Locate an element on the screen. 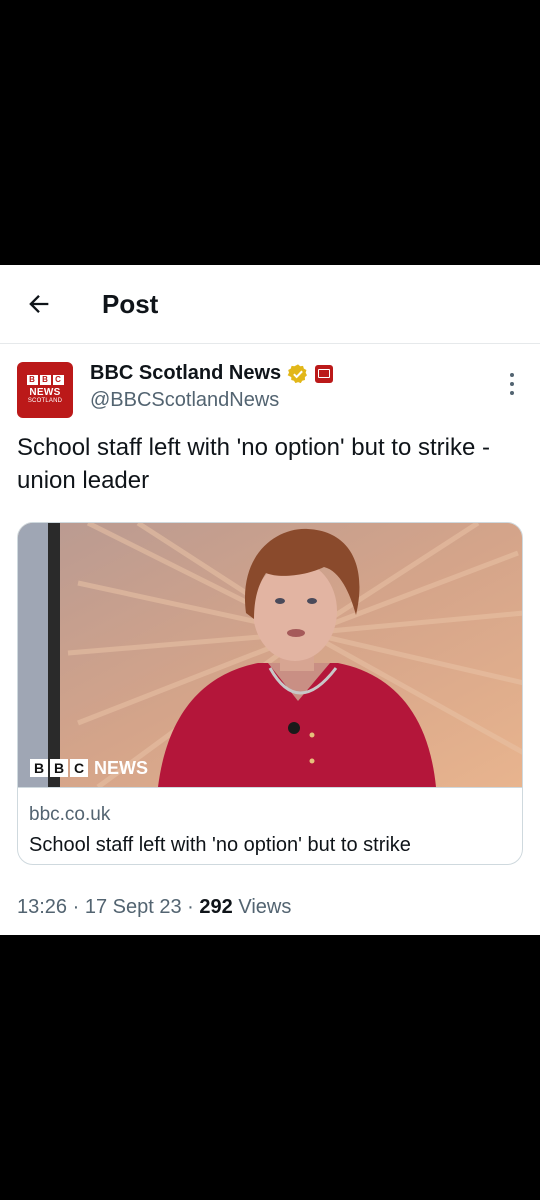  more-options-button is located at coordinates (512, 384).